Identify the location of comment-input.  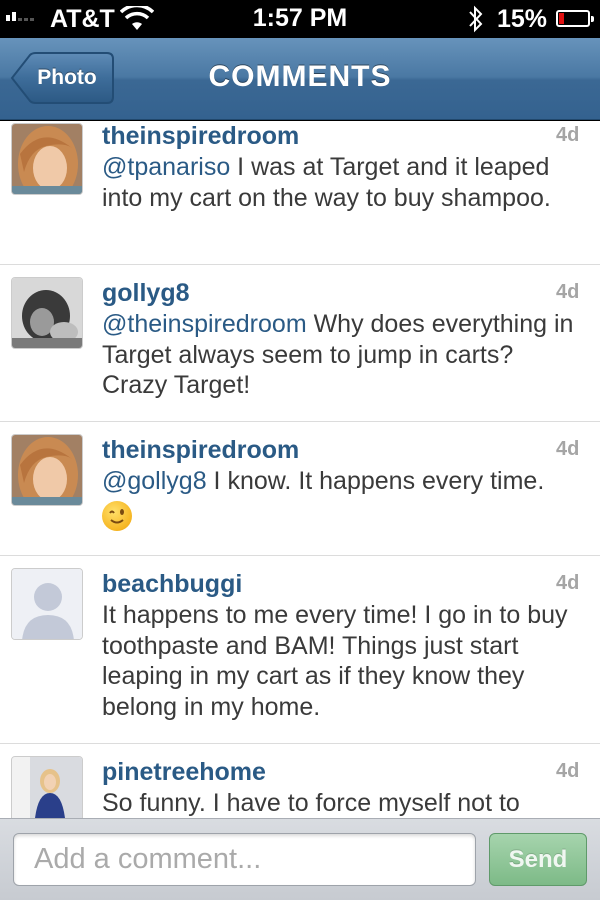
(244, 859).